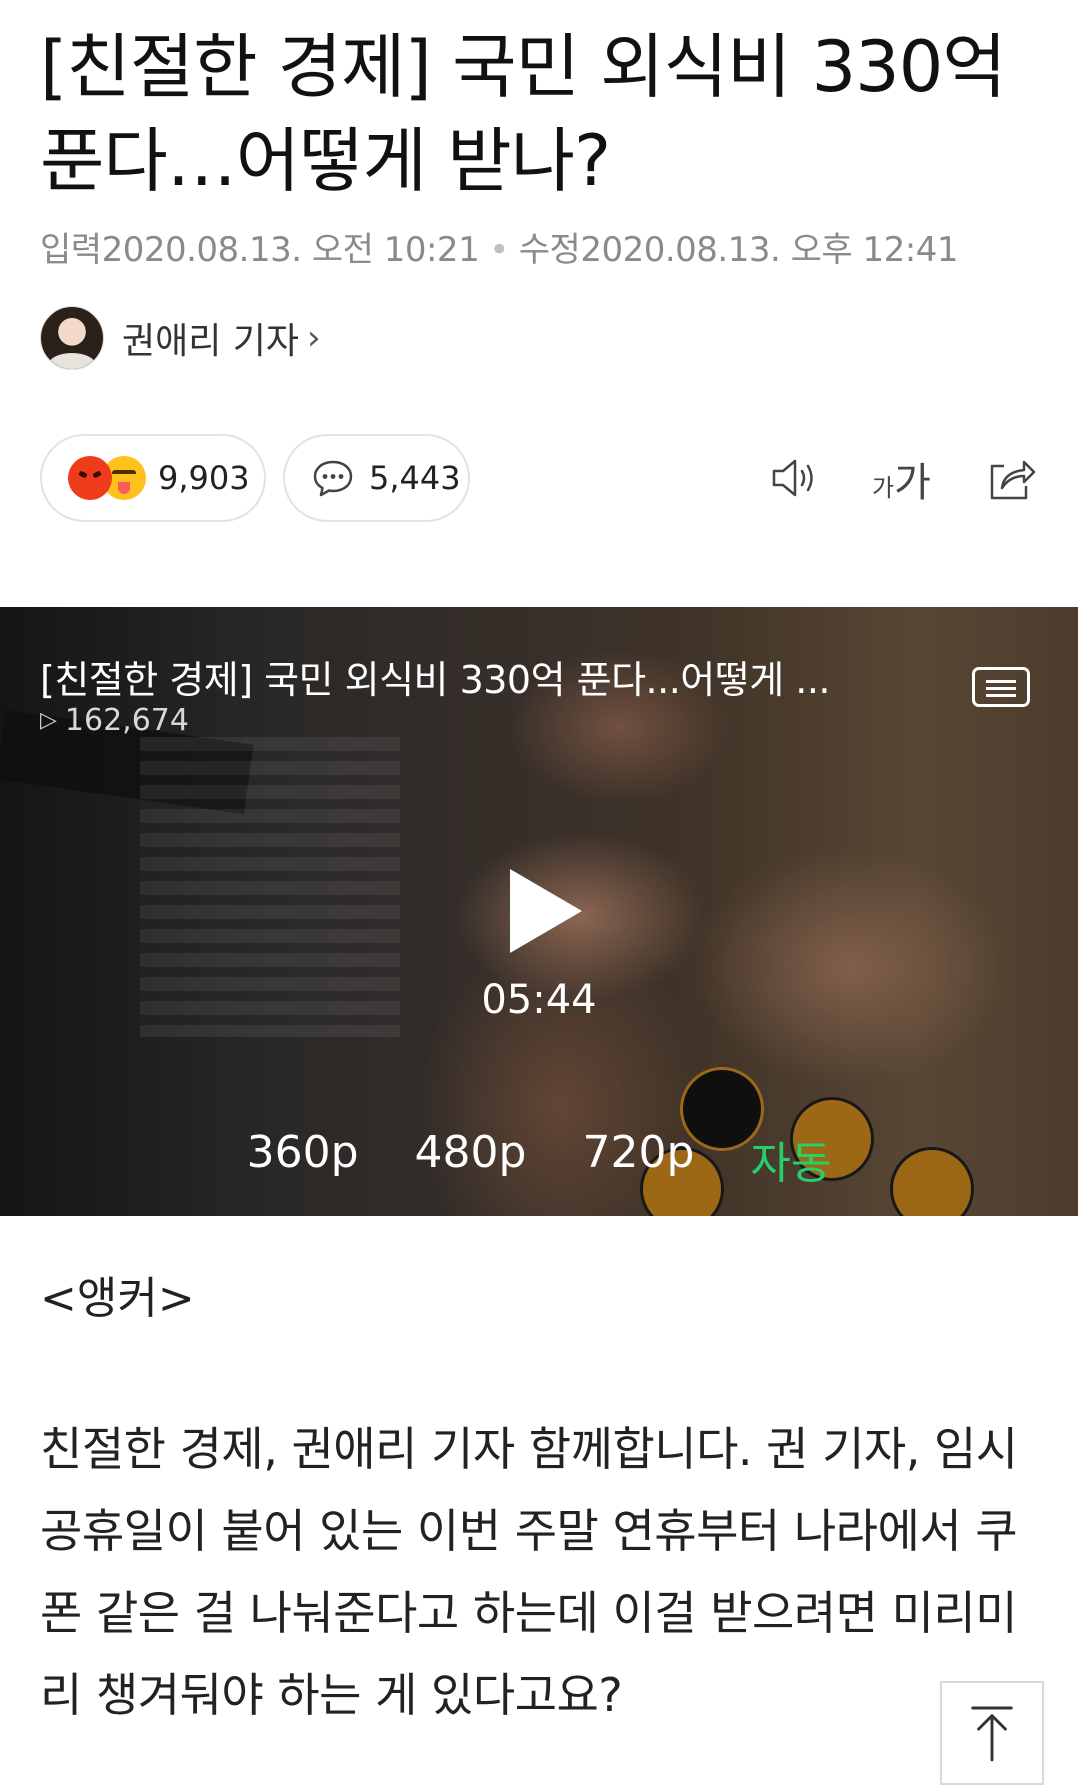 This screenshot has height=1787, width=1078. I want to click on author-avatar, so click(72, 338).